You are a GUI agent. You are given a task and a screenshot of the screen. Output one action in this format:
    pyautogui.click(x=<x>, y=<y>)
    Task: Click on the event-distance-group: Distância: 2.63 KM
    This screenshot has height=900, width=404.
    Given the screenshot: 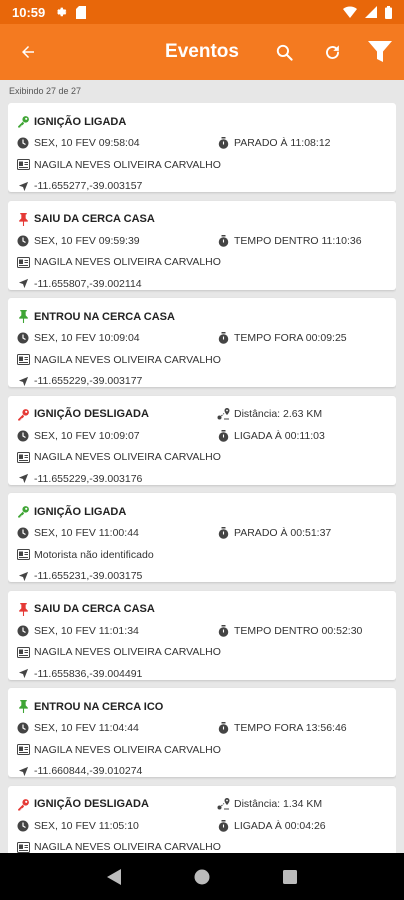 What is the action you would take?
    pyautogui.click(x=269, y=414)
    